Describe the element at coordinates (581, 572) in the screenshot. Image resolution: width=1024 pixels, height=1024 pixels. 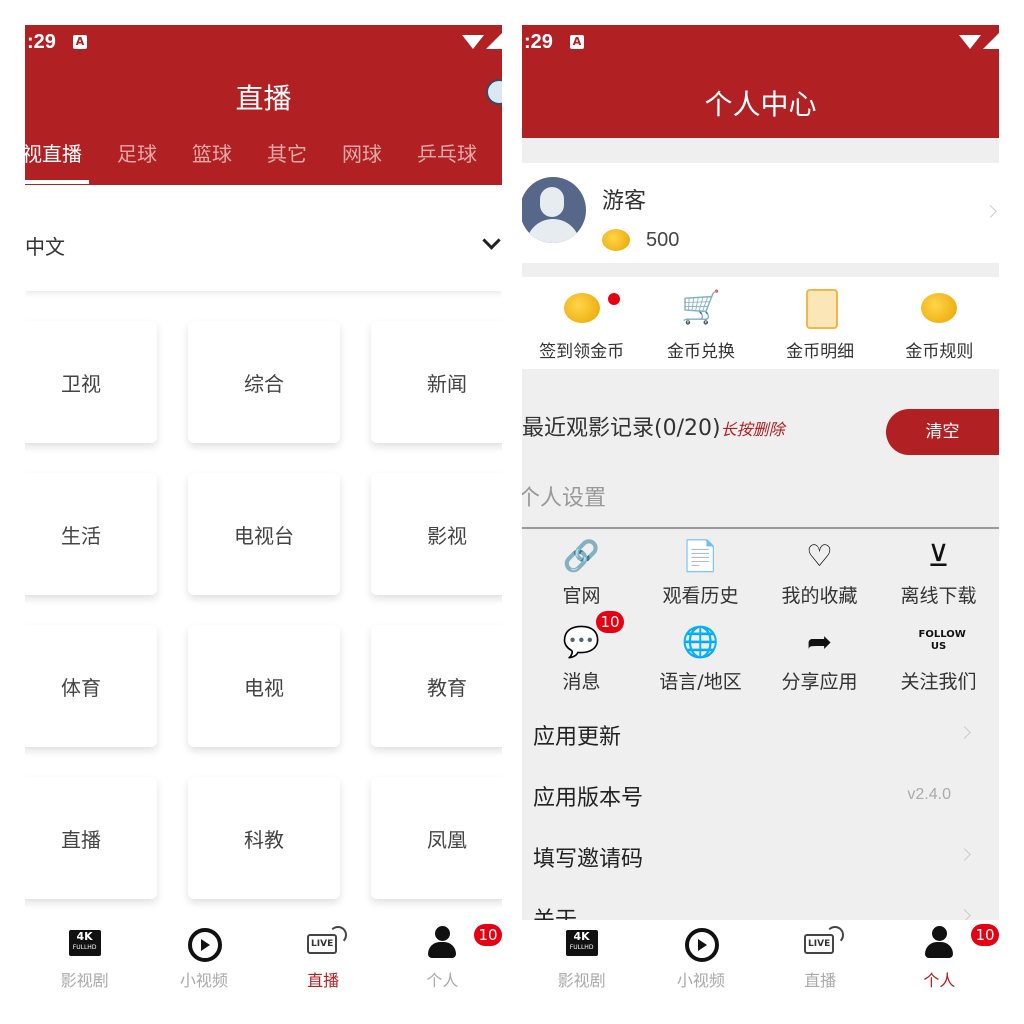
I see `website-button: 🔗 官网` at that location.